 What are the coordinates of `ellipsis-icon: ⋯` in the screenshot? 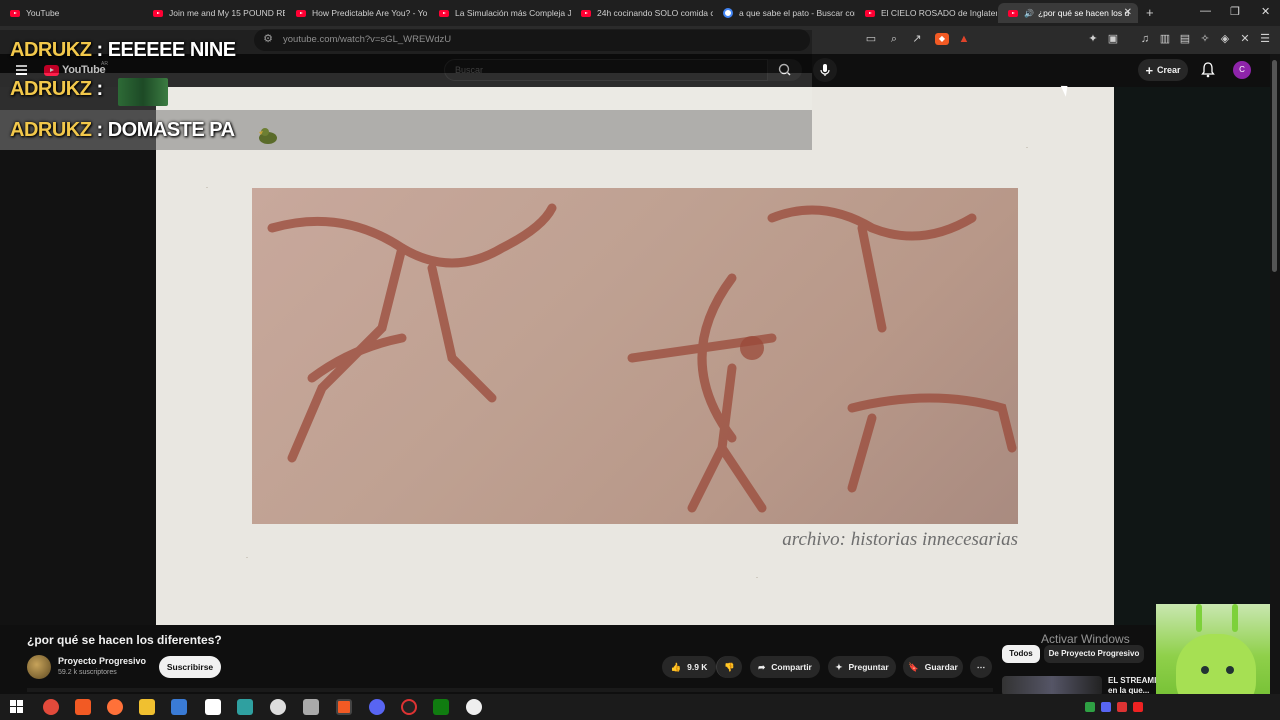 It's located at (981, 666).